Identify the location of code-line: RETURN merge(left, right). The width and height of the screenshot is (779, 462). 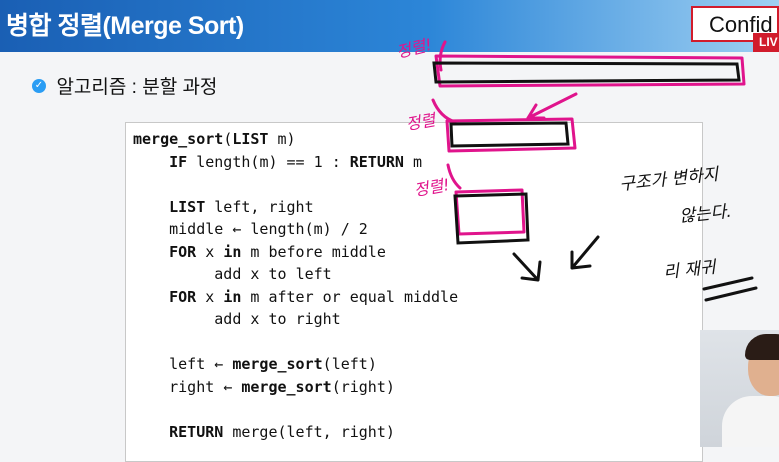
(282, 431).